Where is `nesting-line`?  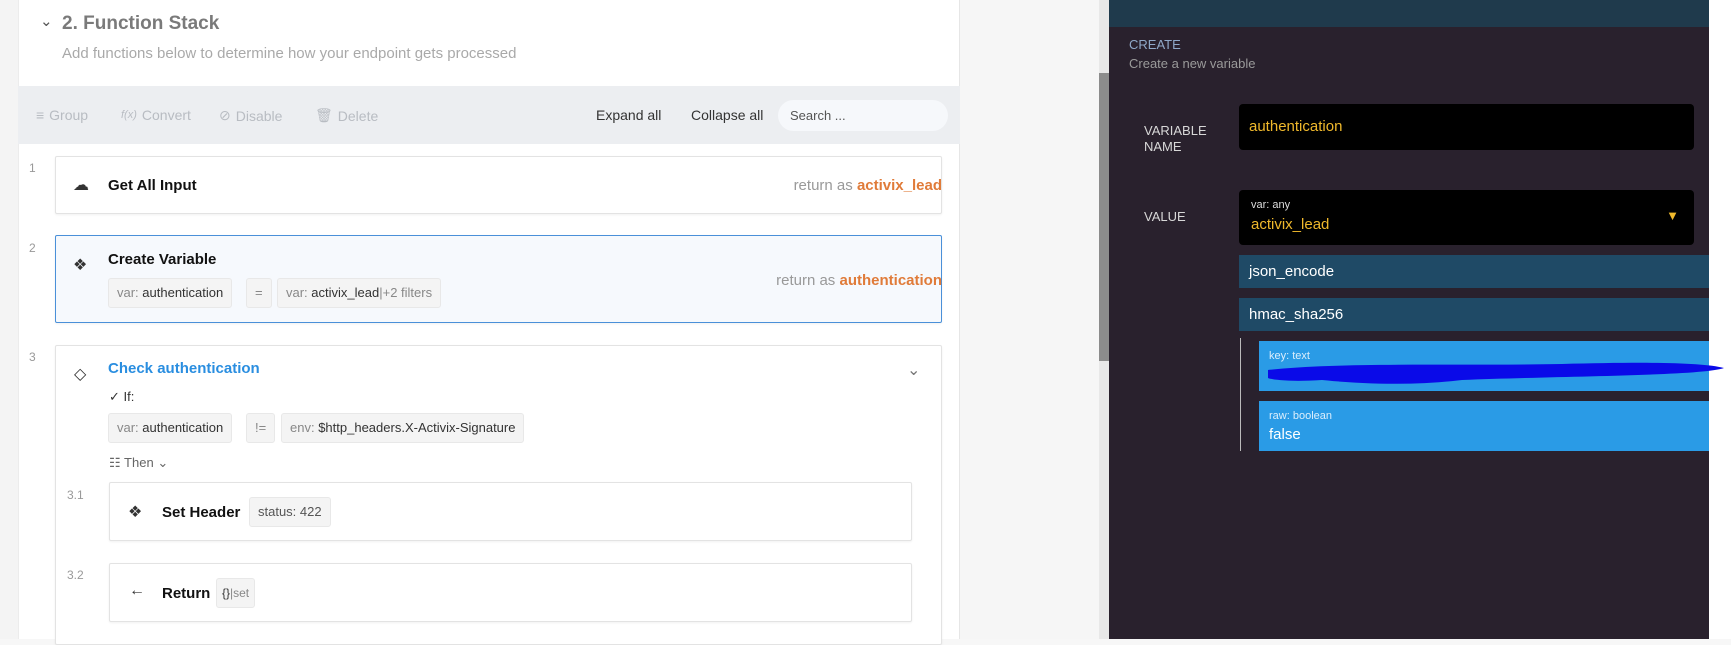
nesting-line is located at coordinates (1240, 394).